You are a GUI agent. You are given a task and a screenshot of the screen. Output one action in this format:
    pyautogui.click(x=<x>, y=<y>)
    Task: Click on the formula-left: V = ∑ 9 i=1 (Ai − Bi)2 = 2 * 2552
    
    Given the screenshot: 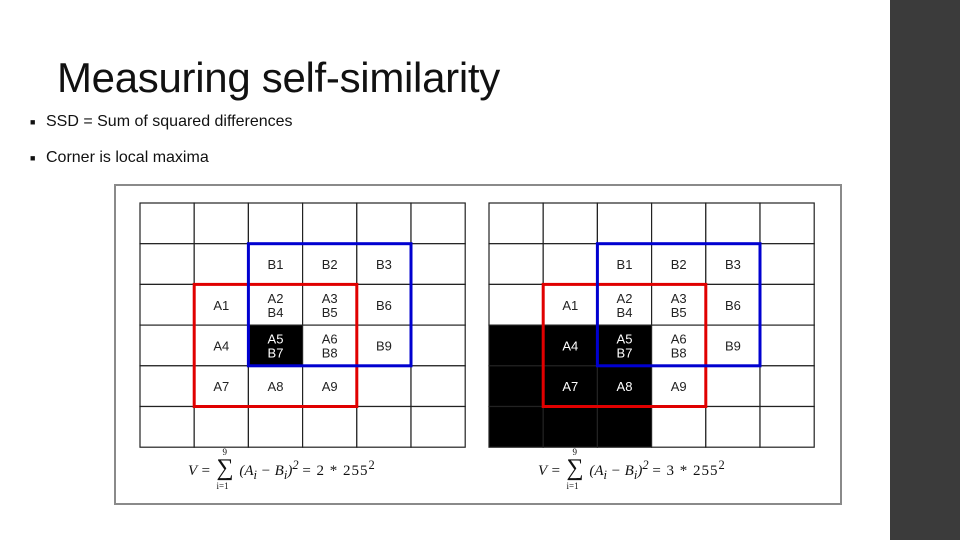 What is the action you would take?
    pyautogui.click(x=281, y=469)
    